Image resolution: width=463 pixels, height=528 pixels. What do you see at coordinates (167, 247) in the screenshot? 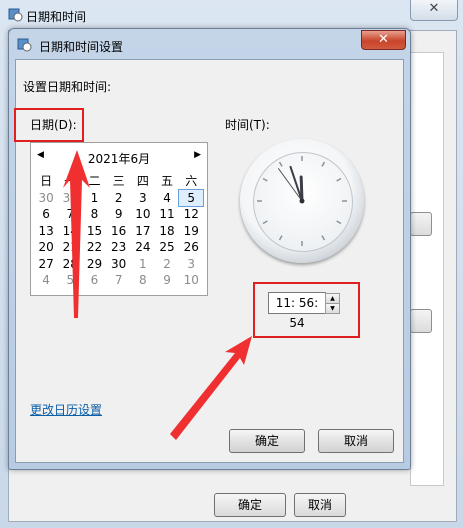
I see `calendar-day: 25` at bounding box center [167, 247].